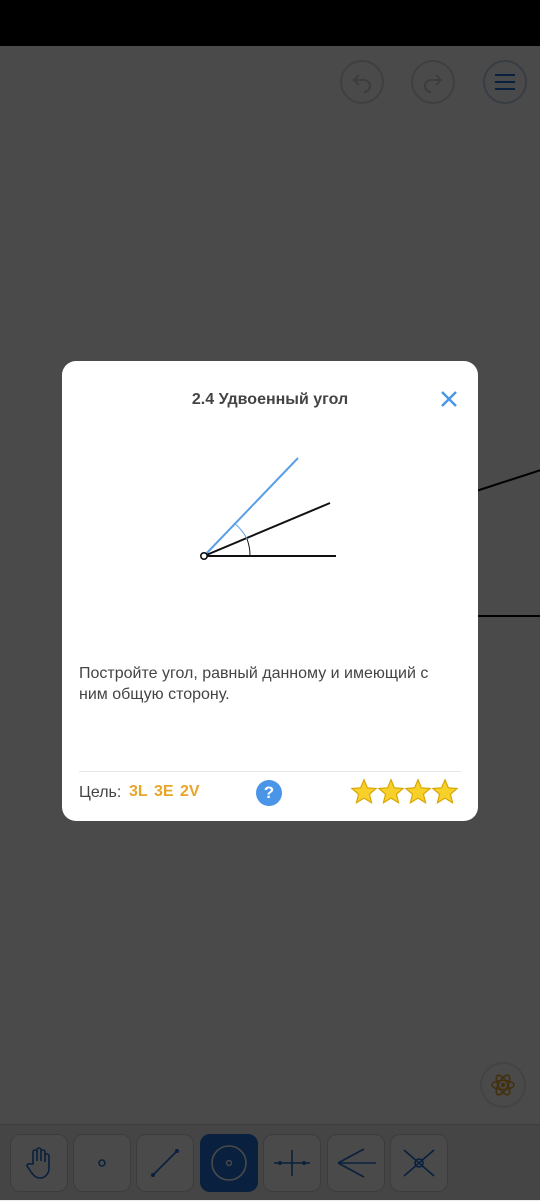  What do you see at coordinates (164, 791) in the screenshot?
I see `goal-euclid: 3E` at bounding box center [164, 791].